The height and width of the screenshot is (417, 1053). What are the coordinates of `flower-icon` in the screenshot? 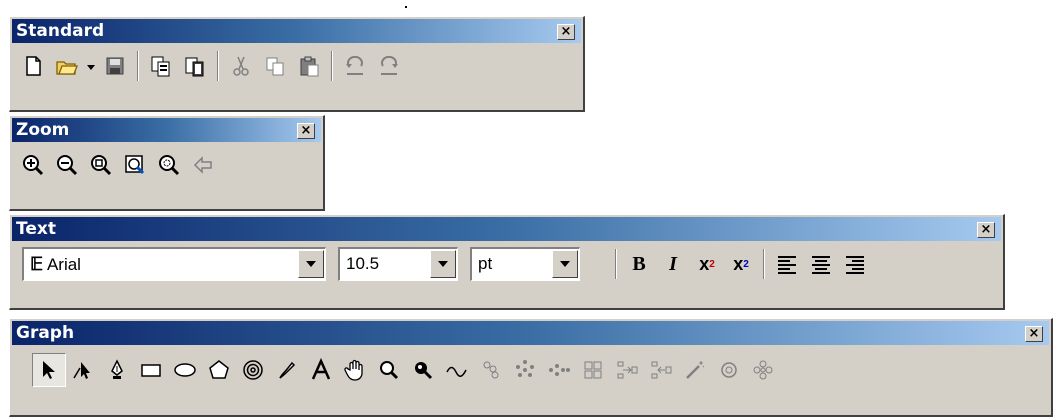 It's located at (763, 370).